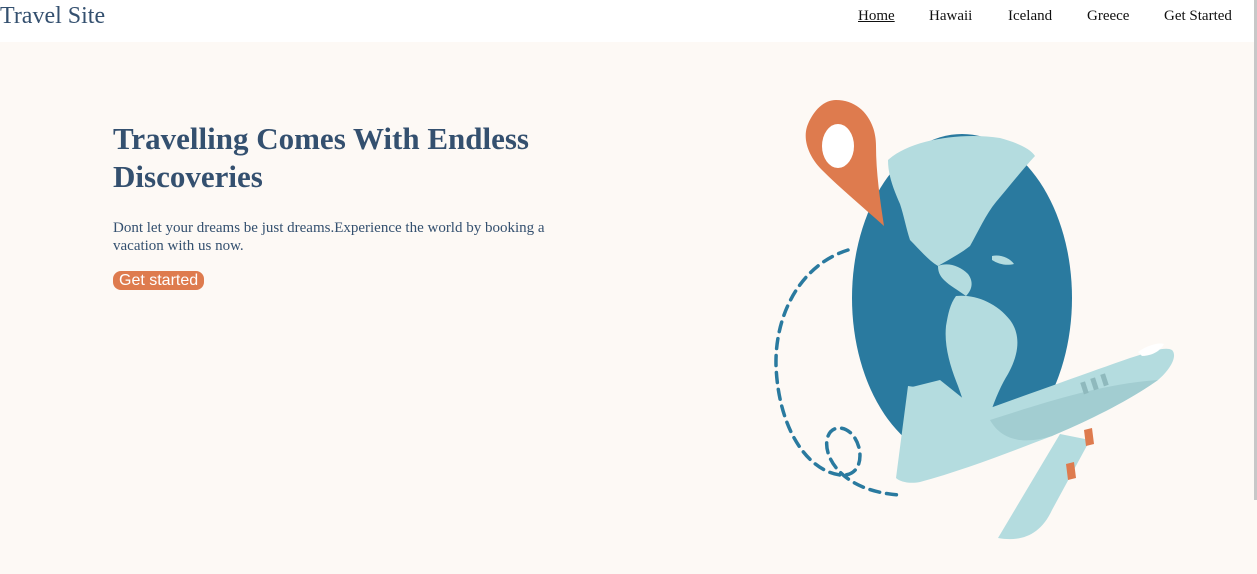 Image resolution: width=1257 pixels, height=574 pixels. I want to click on nav-home-link: Home, so click(876, 16).